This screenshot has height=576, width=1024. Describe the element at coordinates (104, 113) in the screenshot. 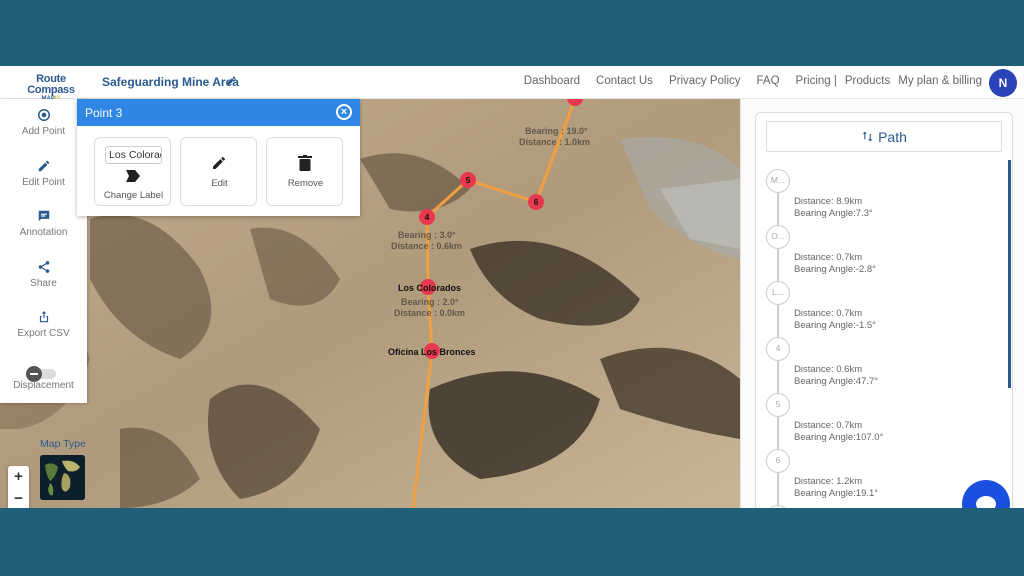

I see `popup-title: Point 3` at that location.